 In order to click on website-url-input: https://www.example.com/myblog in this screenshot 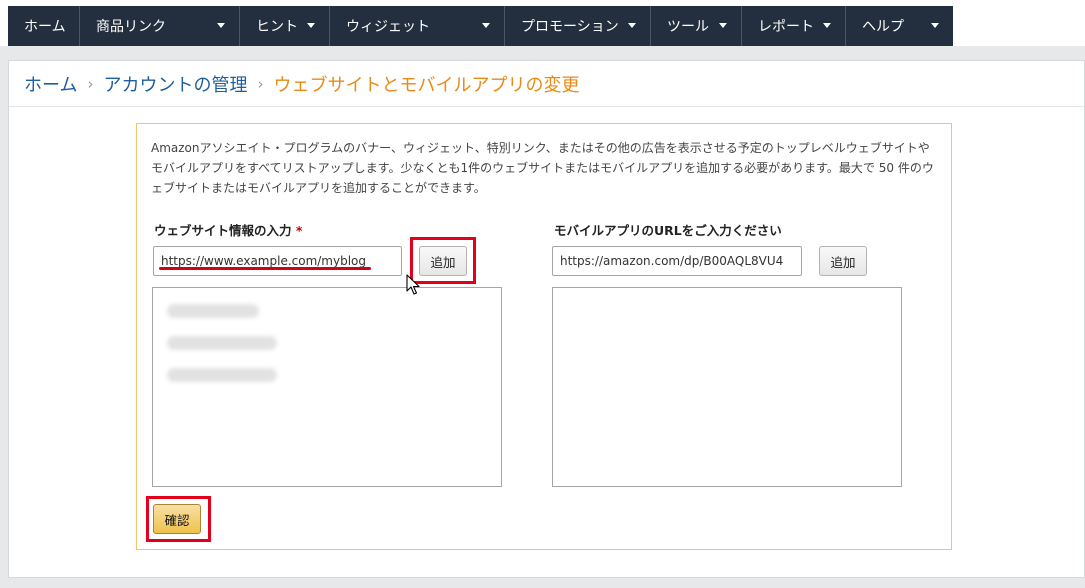, I will do `click(277, 261)`.